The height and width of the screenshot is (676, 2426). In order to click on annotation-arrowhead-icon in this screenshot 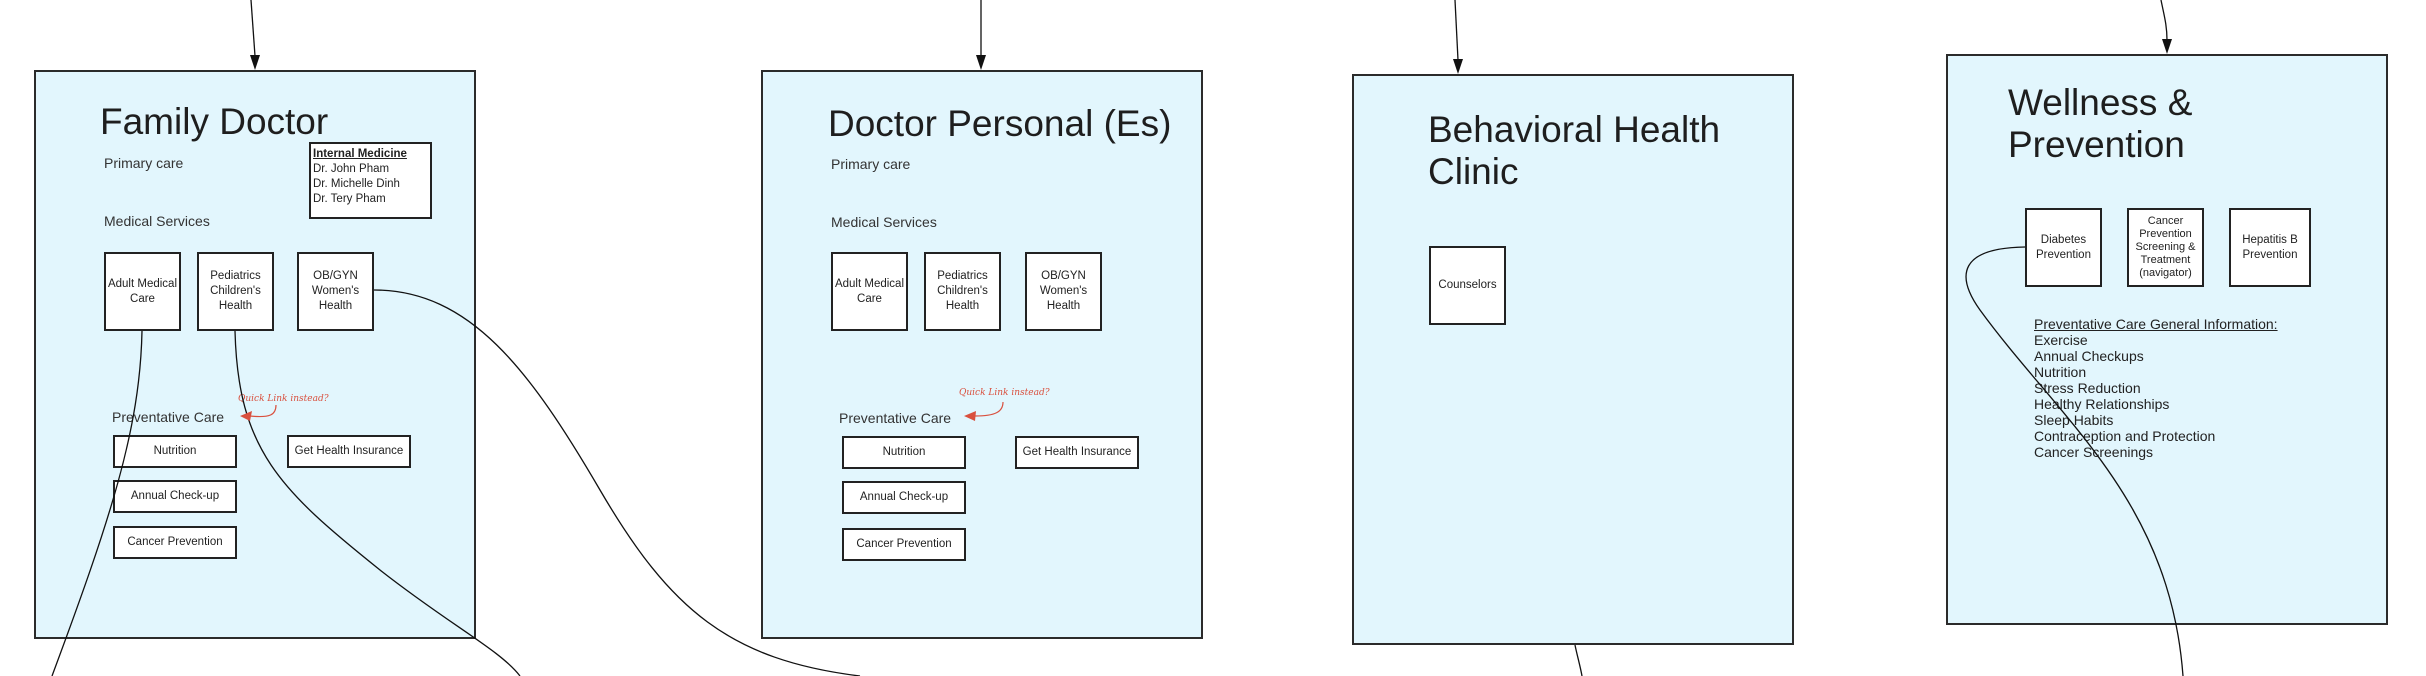, I will do `click(970, 416)`.